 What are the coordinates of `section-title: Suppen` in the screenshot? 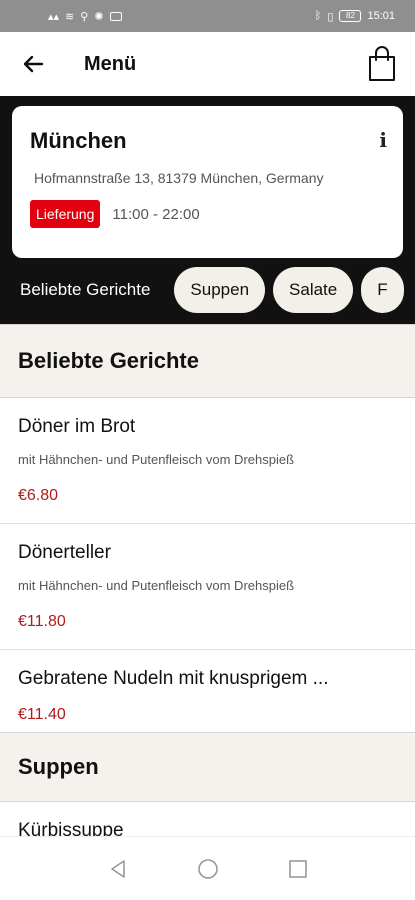 It's located at (207, 767).